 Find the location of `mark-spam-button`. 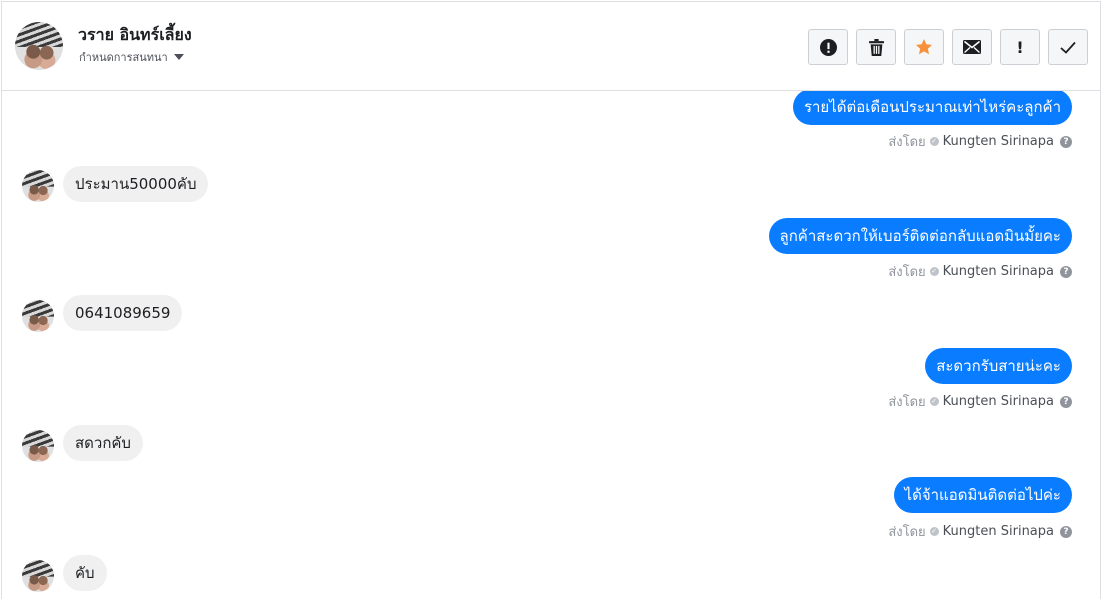

mark-spam-button is located at coordinates (828, 47).